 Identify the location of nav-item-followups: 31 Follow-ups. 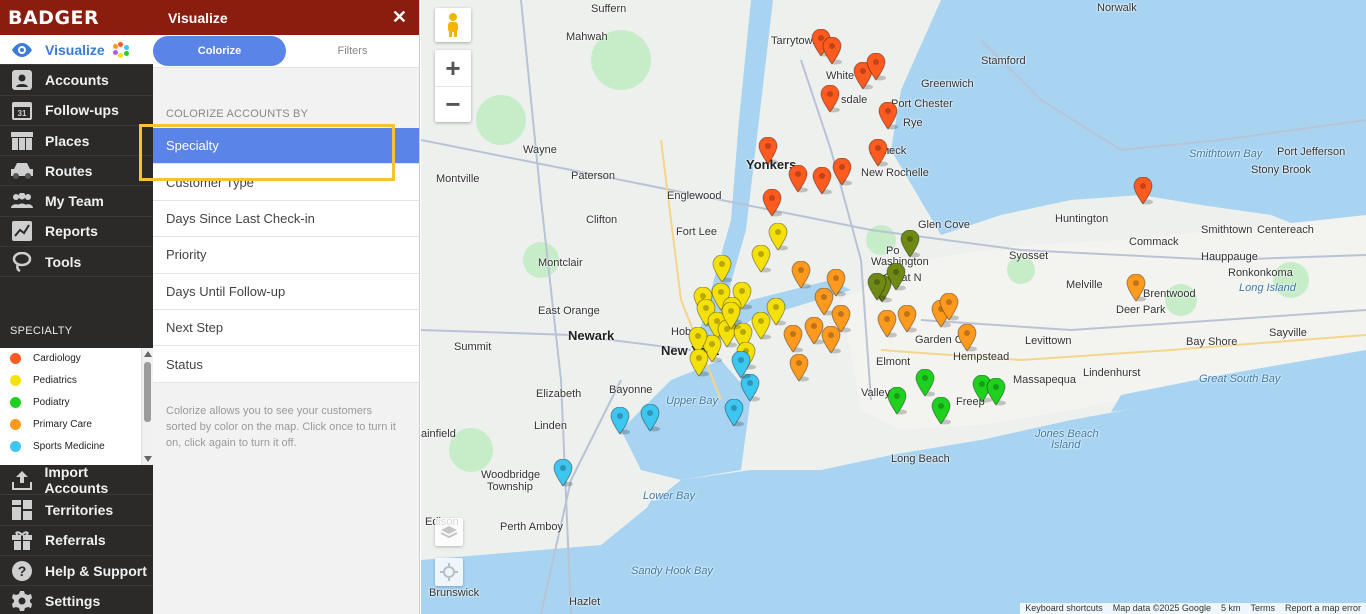
(76, 111).